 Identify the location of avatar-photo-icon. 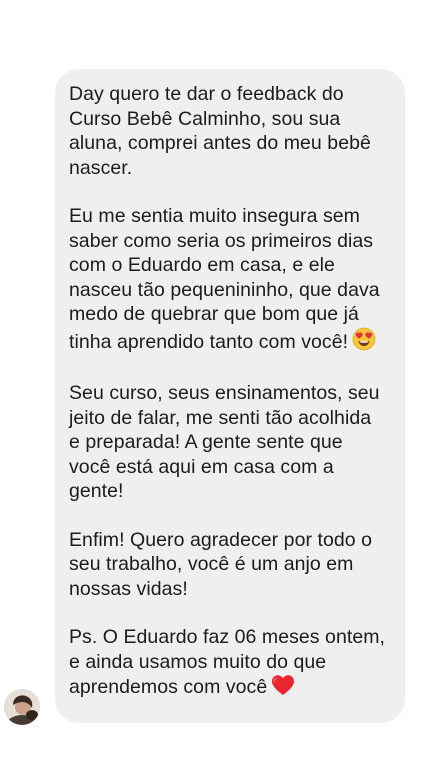
(22, 707).